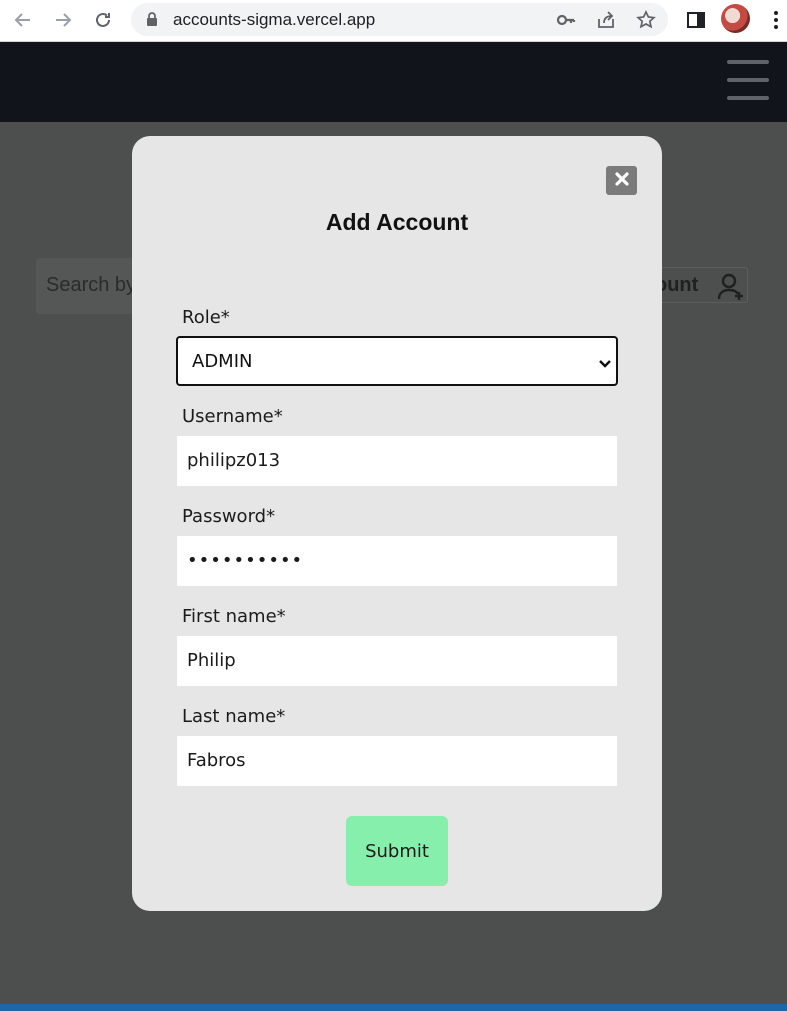 The height and width of the screenshot is (1011, 787). I want to click on role-label: Role*, so click(206, 317).